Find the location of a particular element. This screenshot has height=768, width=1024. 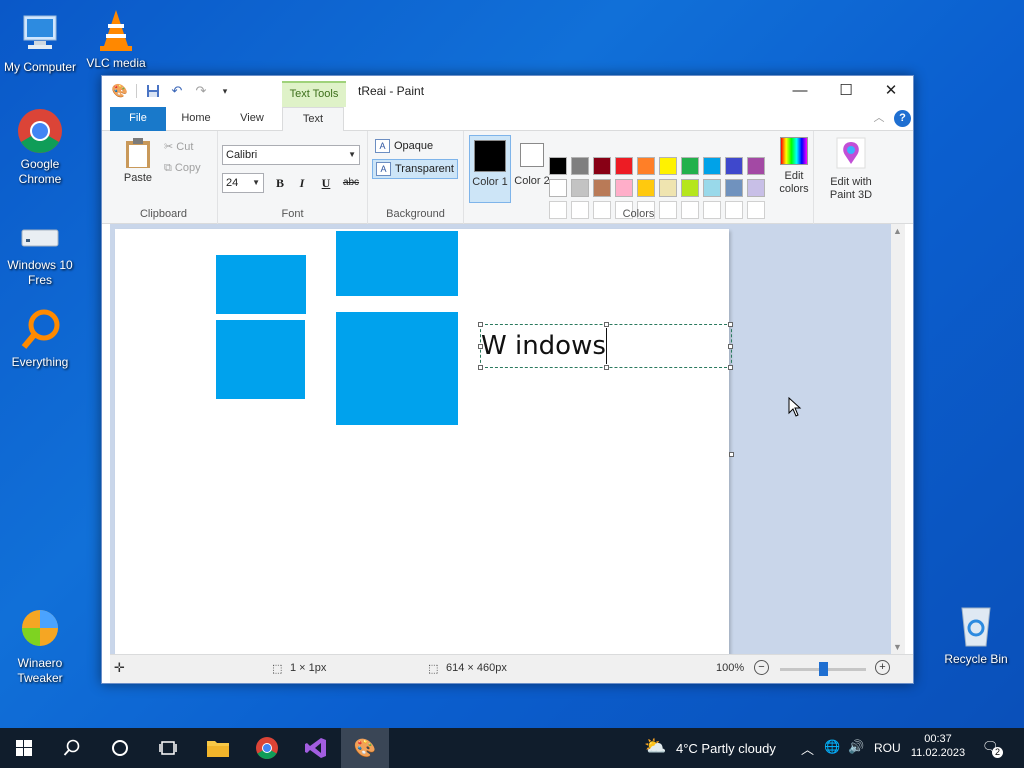

underline-button: U is located at coordinates (326, 183).